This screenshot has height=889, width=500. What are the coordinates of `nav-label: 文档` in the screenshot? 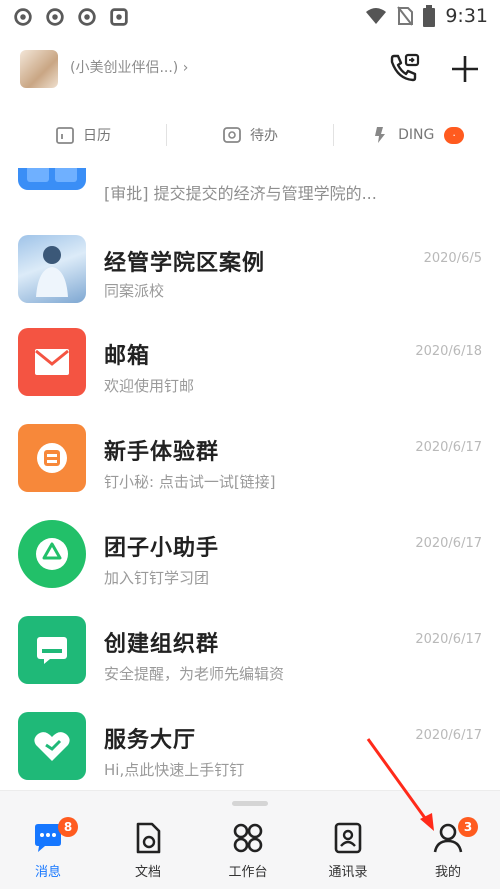 It's located at (147, 872).